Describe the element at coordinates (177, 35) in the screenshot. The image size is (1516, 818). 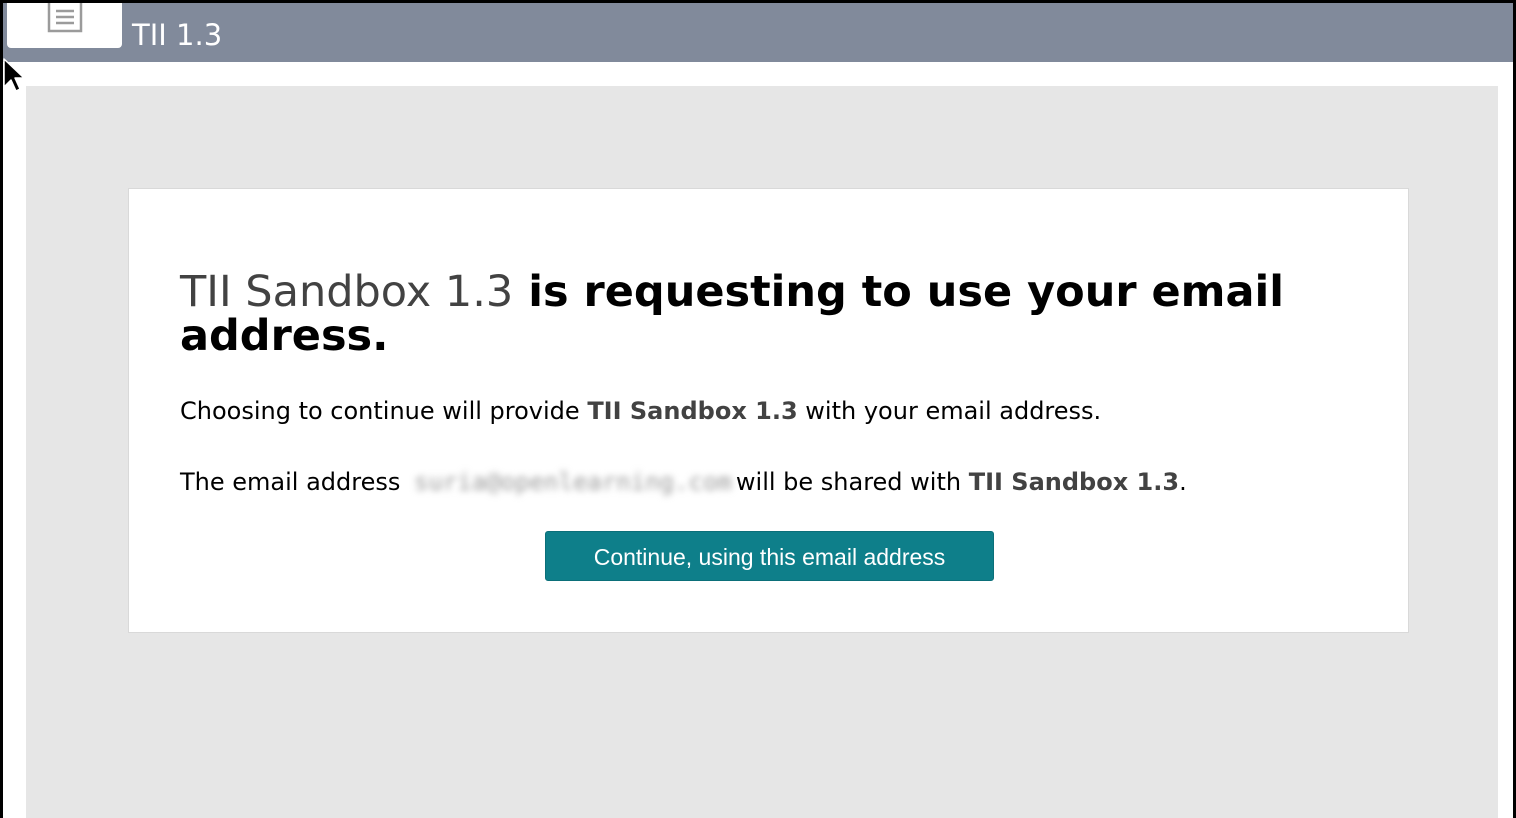
I see `app-title: TII 1.3` at that location.